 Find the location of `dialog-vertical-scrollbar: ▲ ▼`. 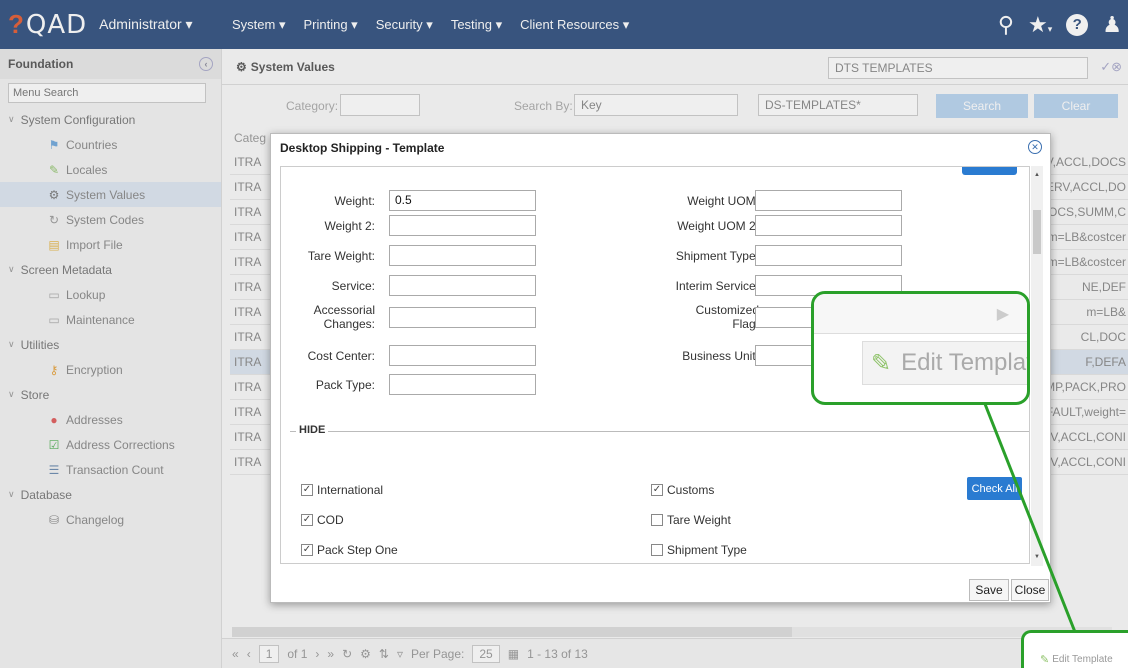

dialog-vertical-scrollbar: ▲ ▼ is located at coordinates (1037, 366).